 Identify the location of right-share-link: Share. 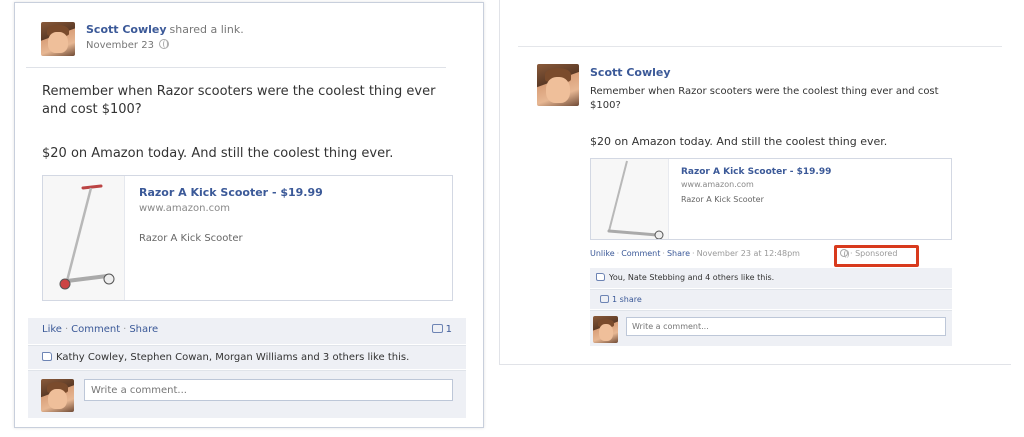
(678, 253).